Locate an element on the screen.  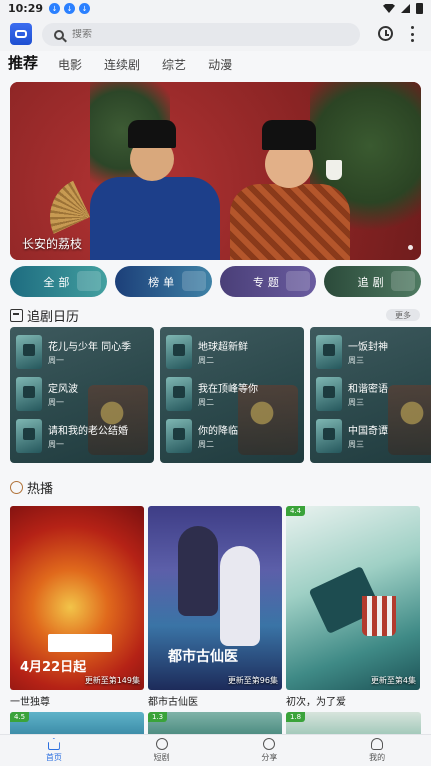
app-logo is located at coordinates (21, 34).